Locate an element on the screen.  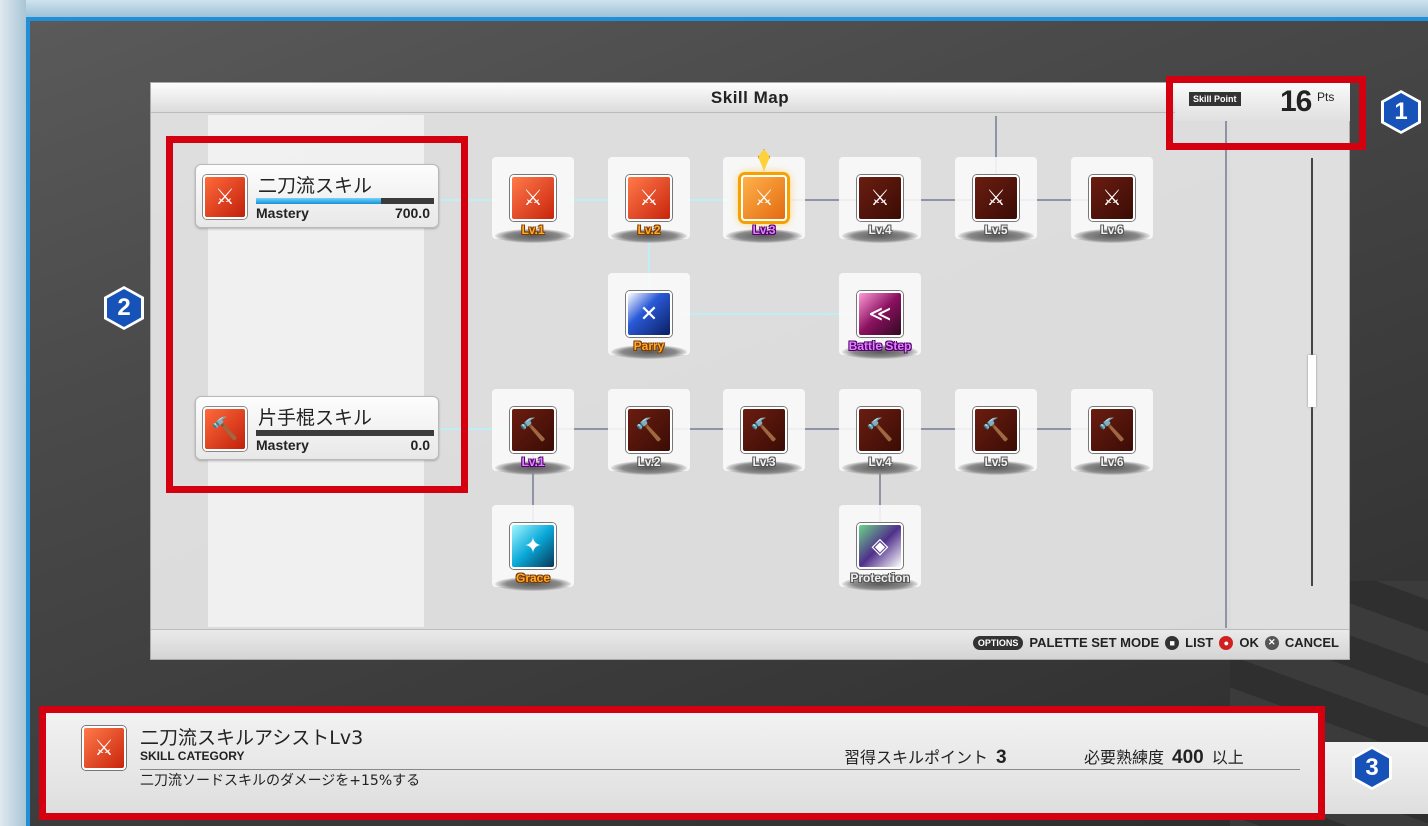
skill-node-parry: ✕ Parry is located at coordinates (649, 318).